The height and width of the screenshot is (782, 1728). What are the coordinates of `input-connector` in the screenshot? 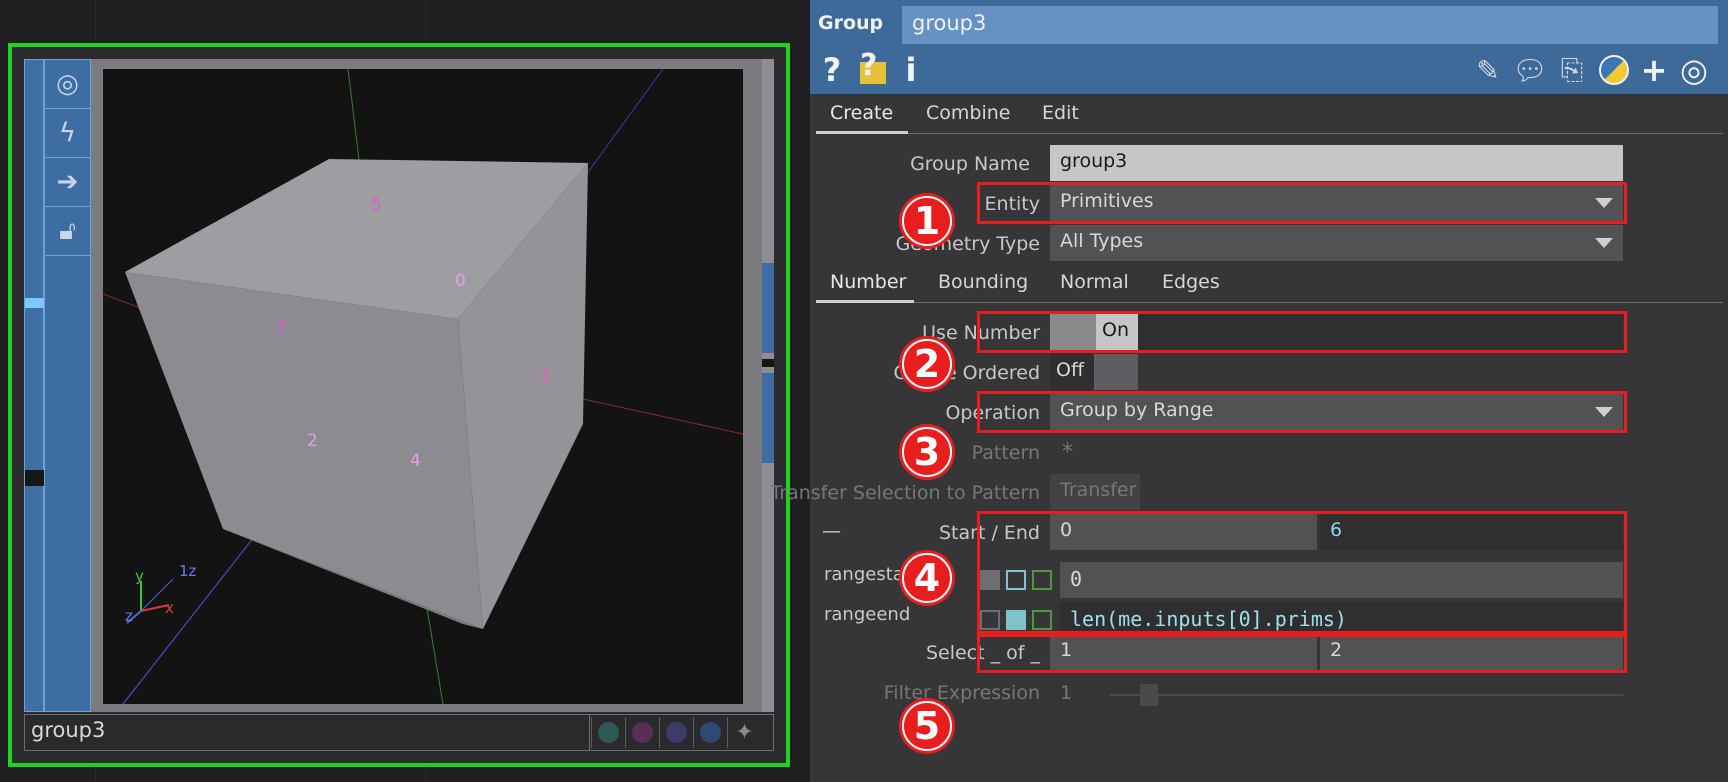 It's located at (35, 303).